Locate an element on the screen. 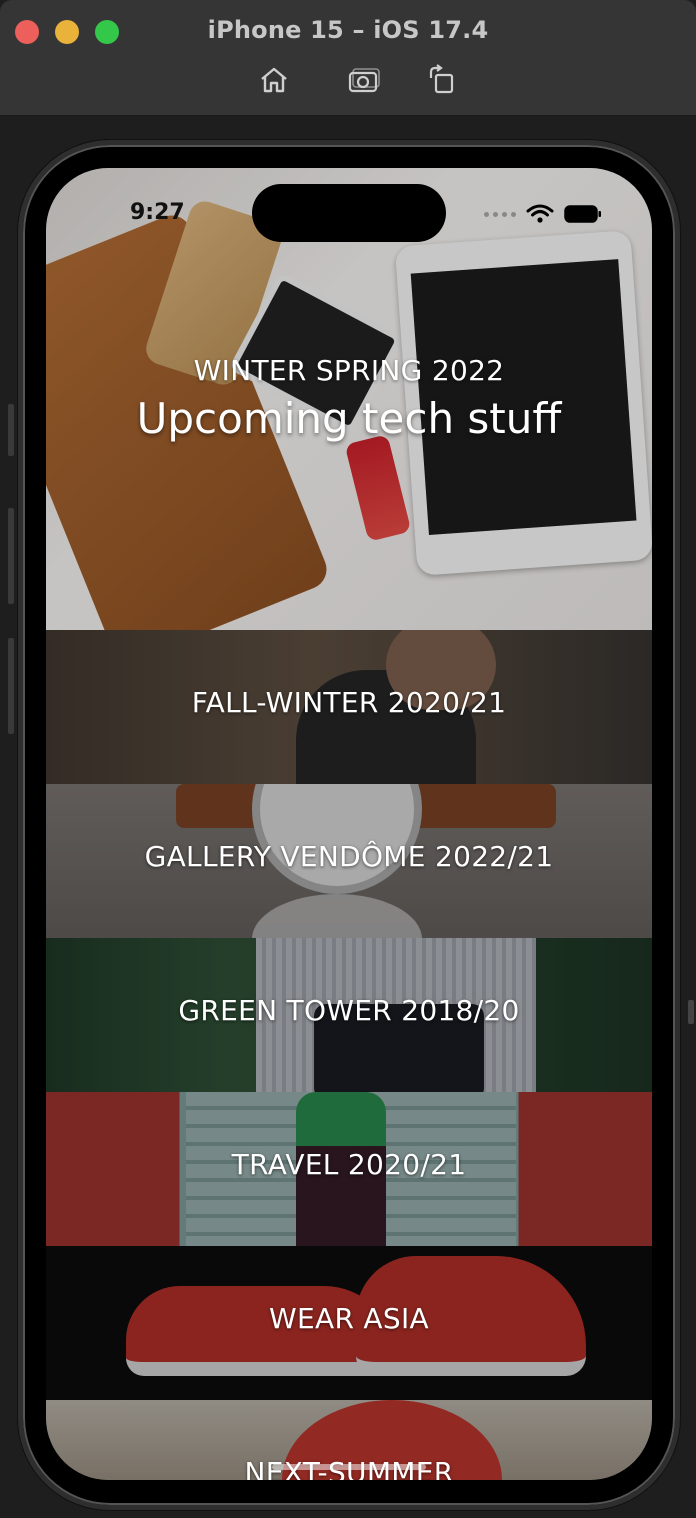  hero-title: Upcoming tech stuff is located at coordinates (349, 418).